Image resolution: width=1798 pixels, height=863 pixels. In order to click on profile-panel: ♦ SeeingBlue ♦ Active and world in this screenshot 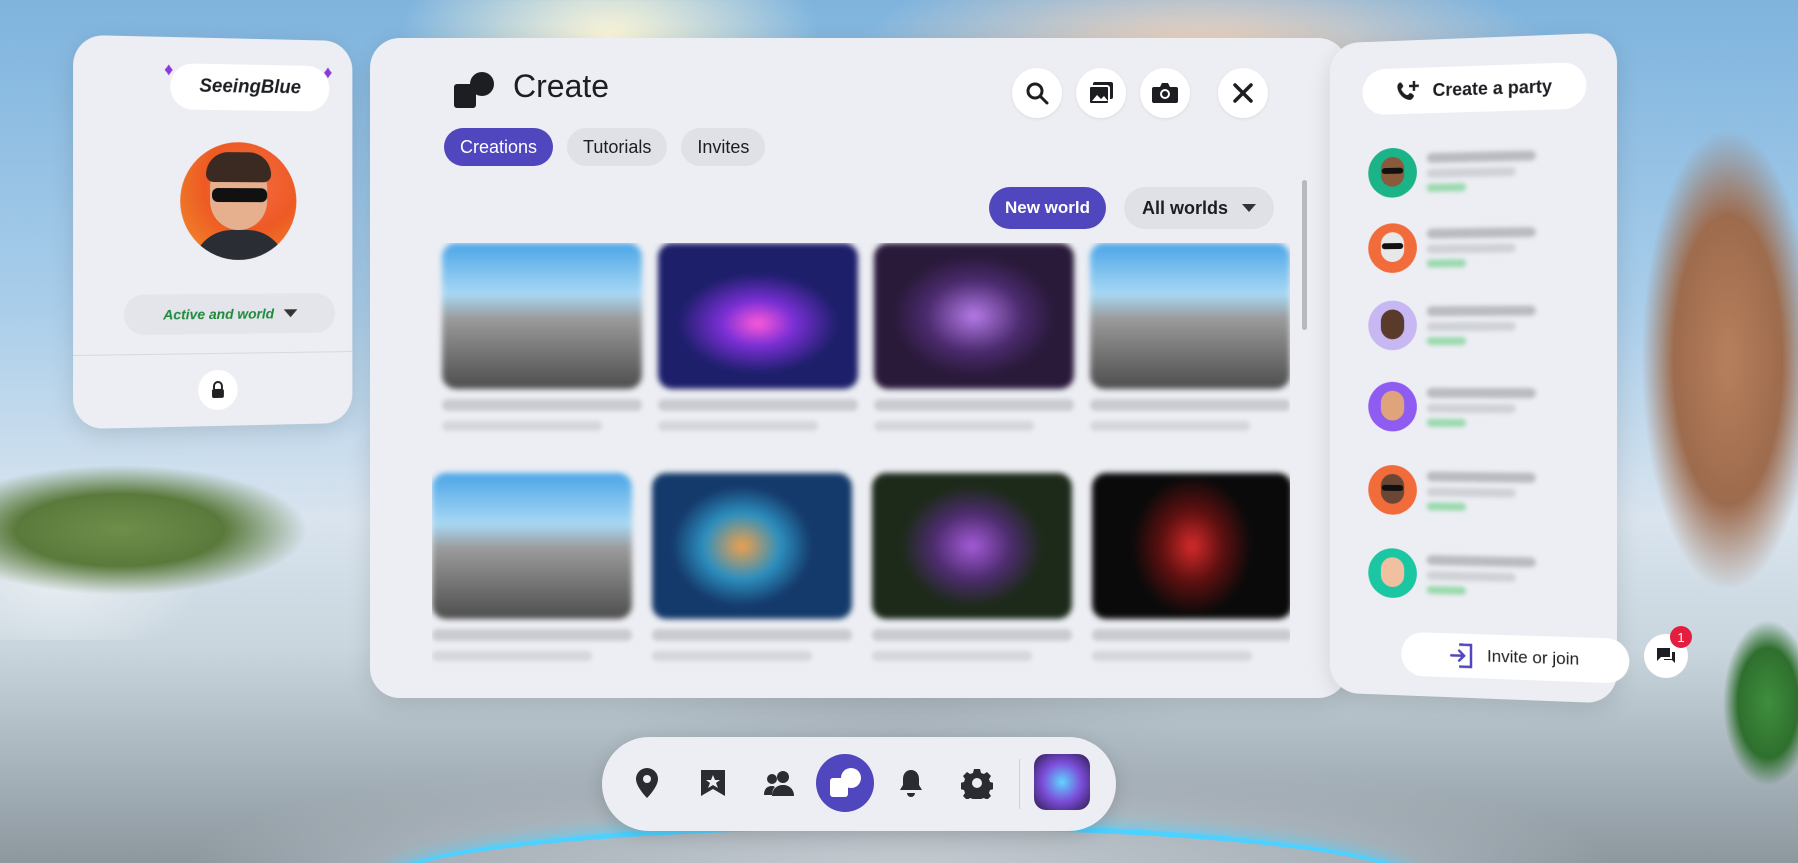, I will do `click(213, 232)`.